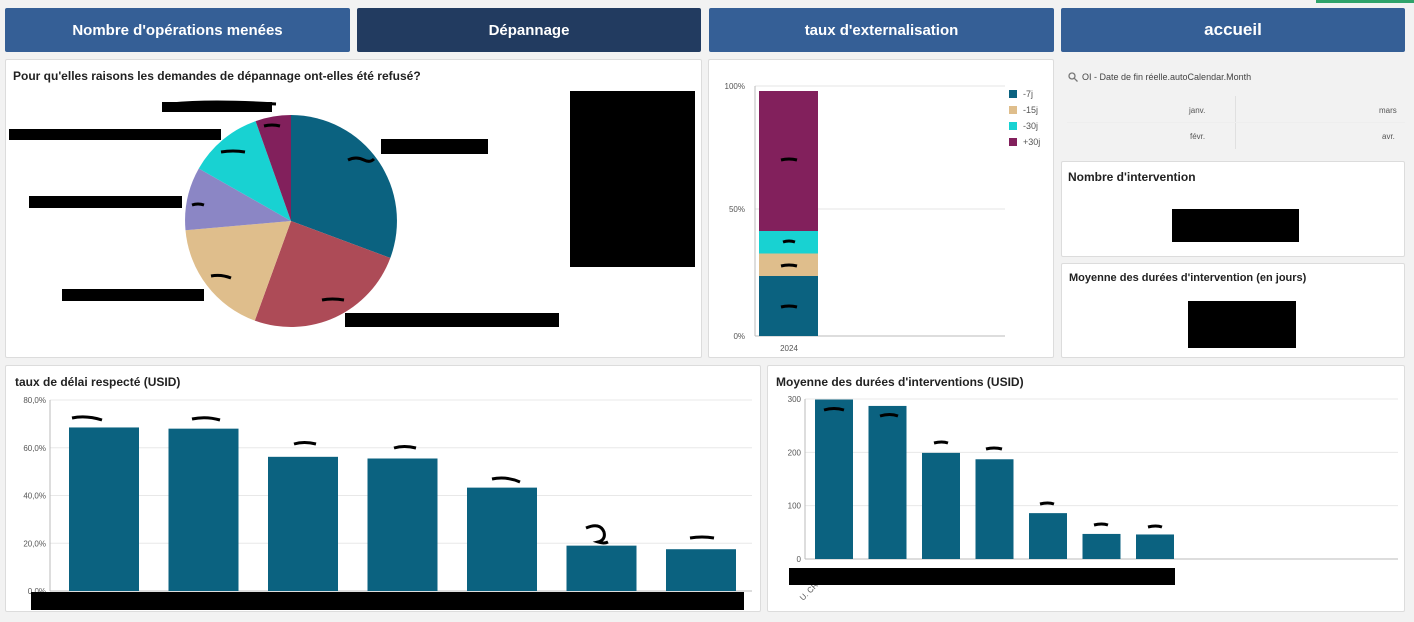 The image size is (1414, 622). I want to click on green-edge, so click(1365, 1).